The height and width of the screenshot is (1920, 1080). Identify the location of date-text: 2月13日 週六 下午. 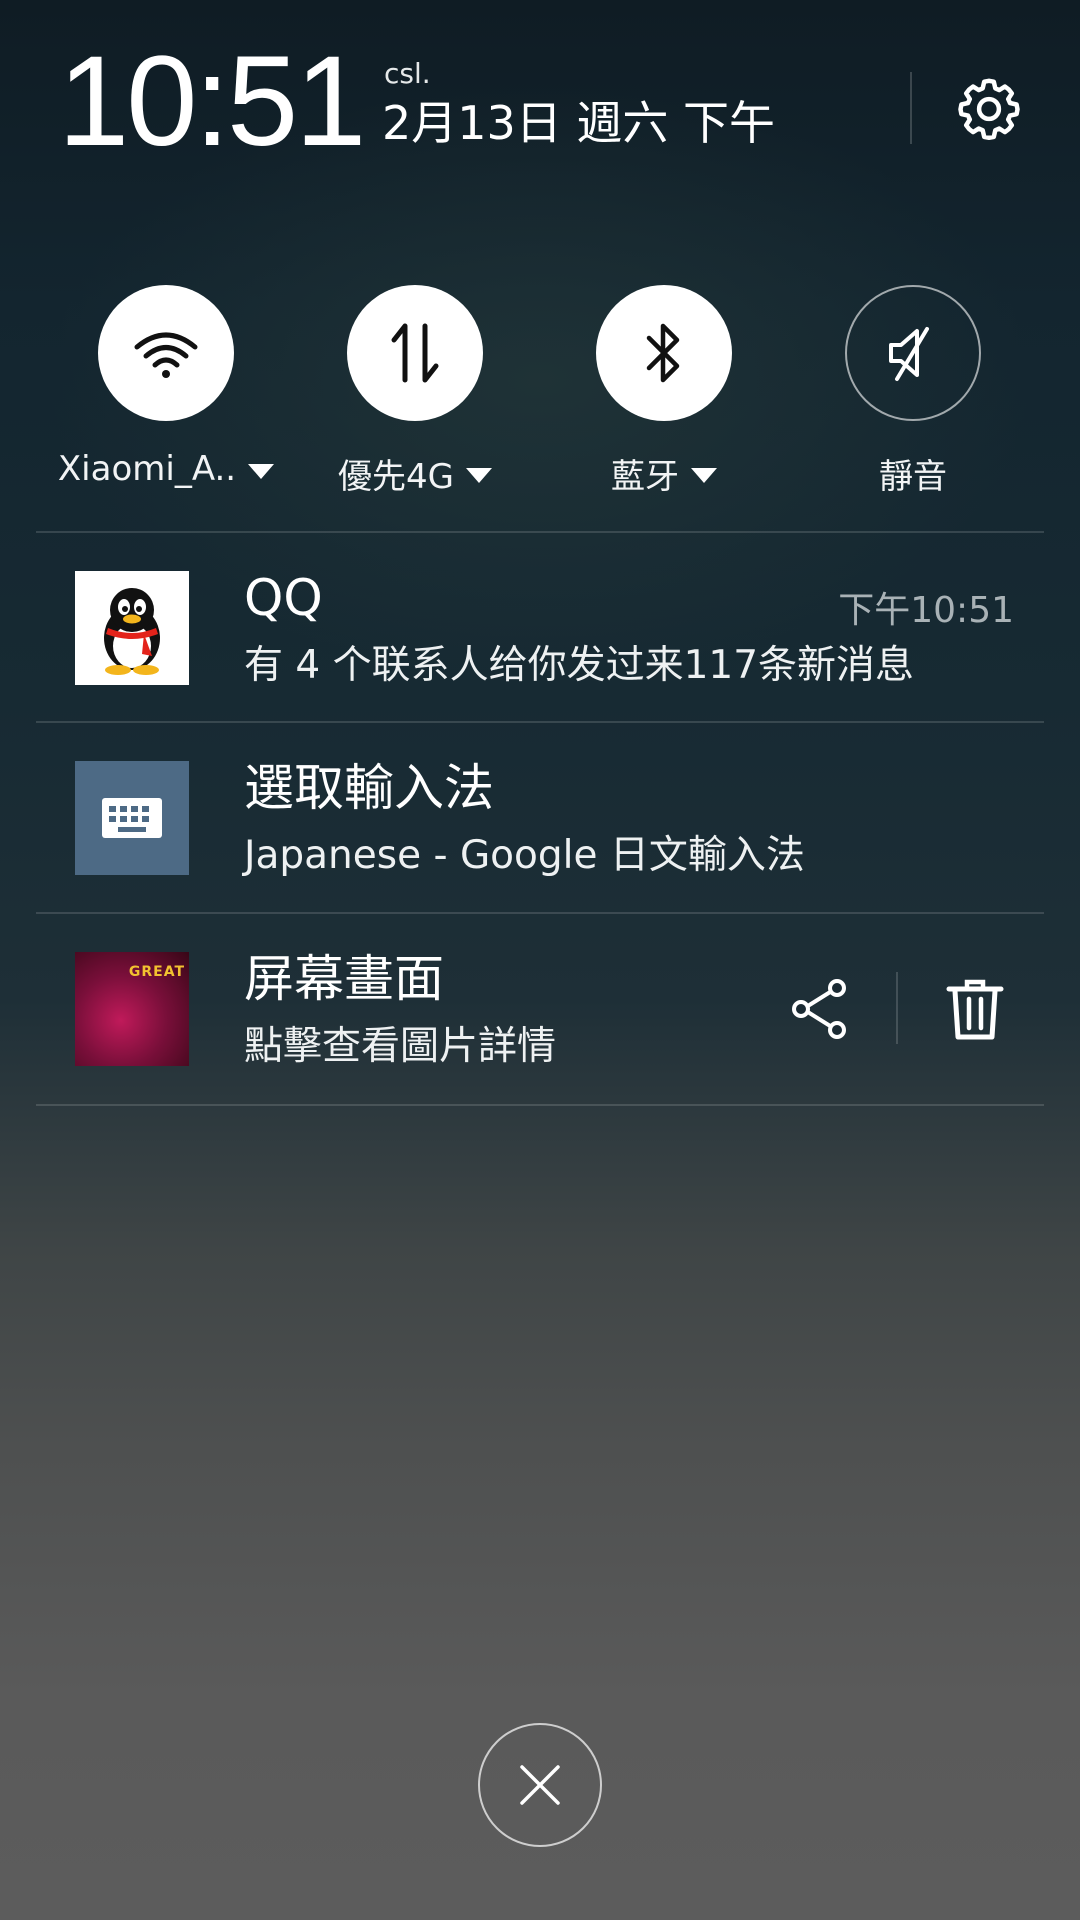
(578, 123).